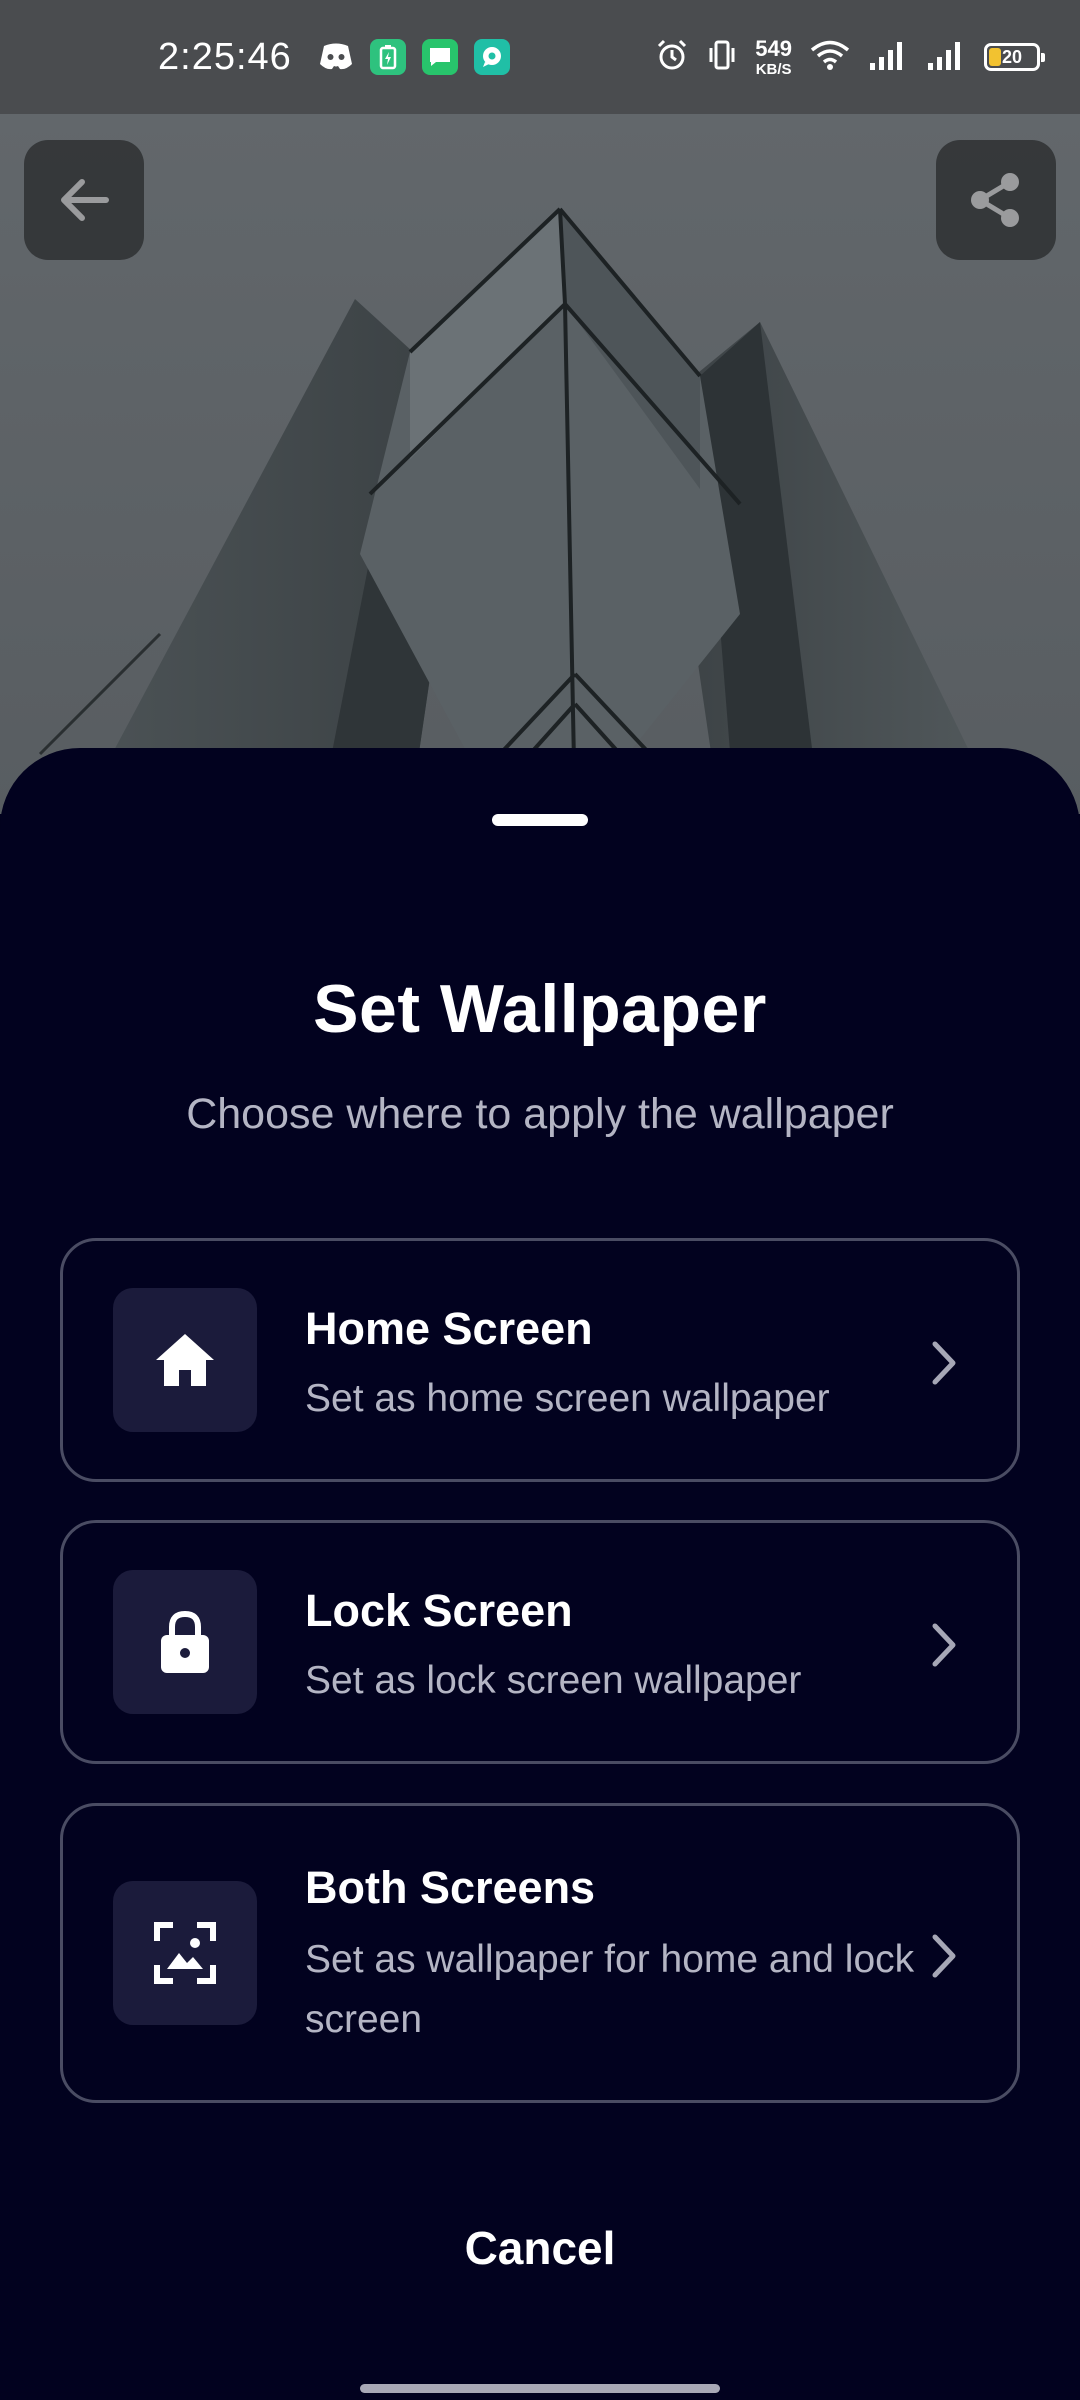  What do you see at coordinates (387, 57) in the screenshot?
I see `battery-saver-app-icon` at bounding box center [387, 57].